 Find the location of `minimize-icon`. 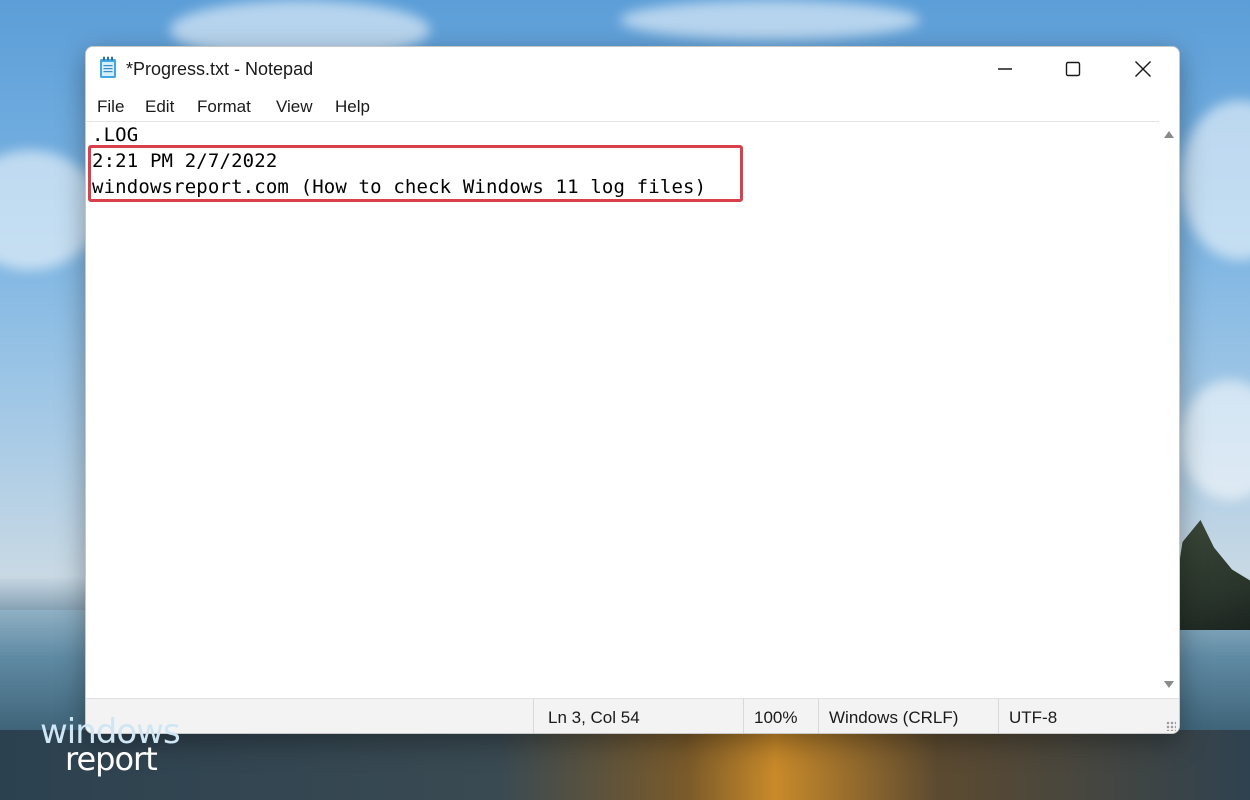

minimize-icon is located at coordinates (1005, 69).